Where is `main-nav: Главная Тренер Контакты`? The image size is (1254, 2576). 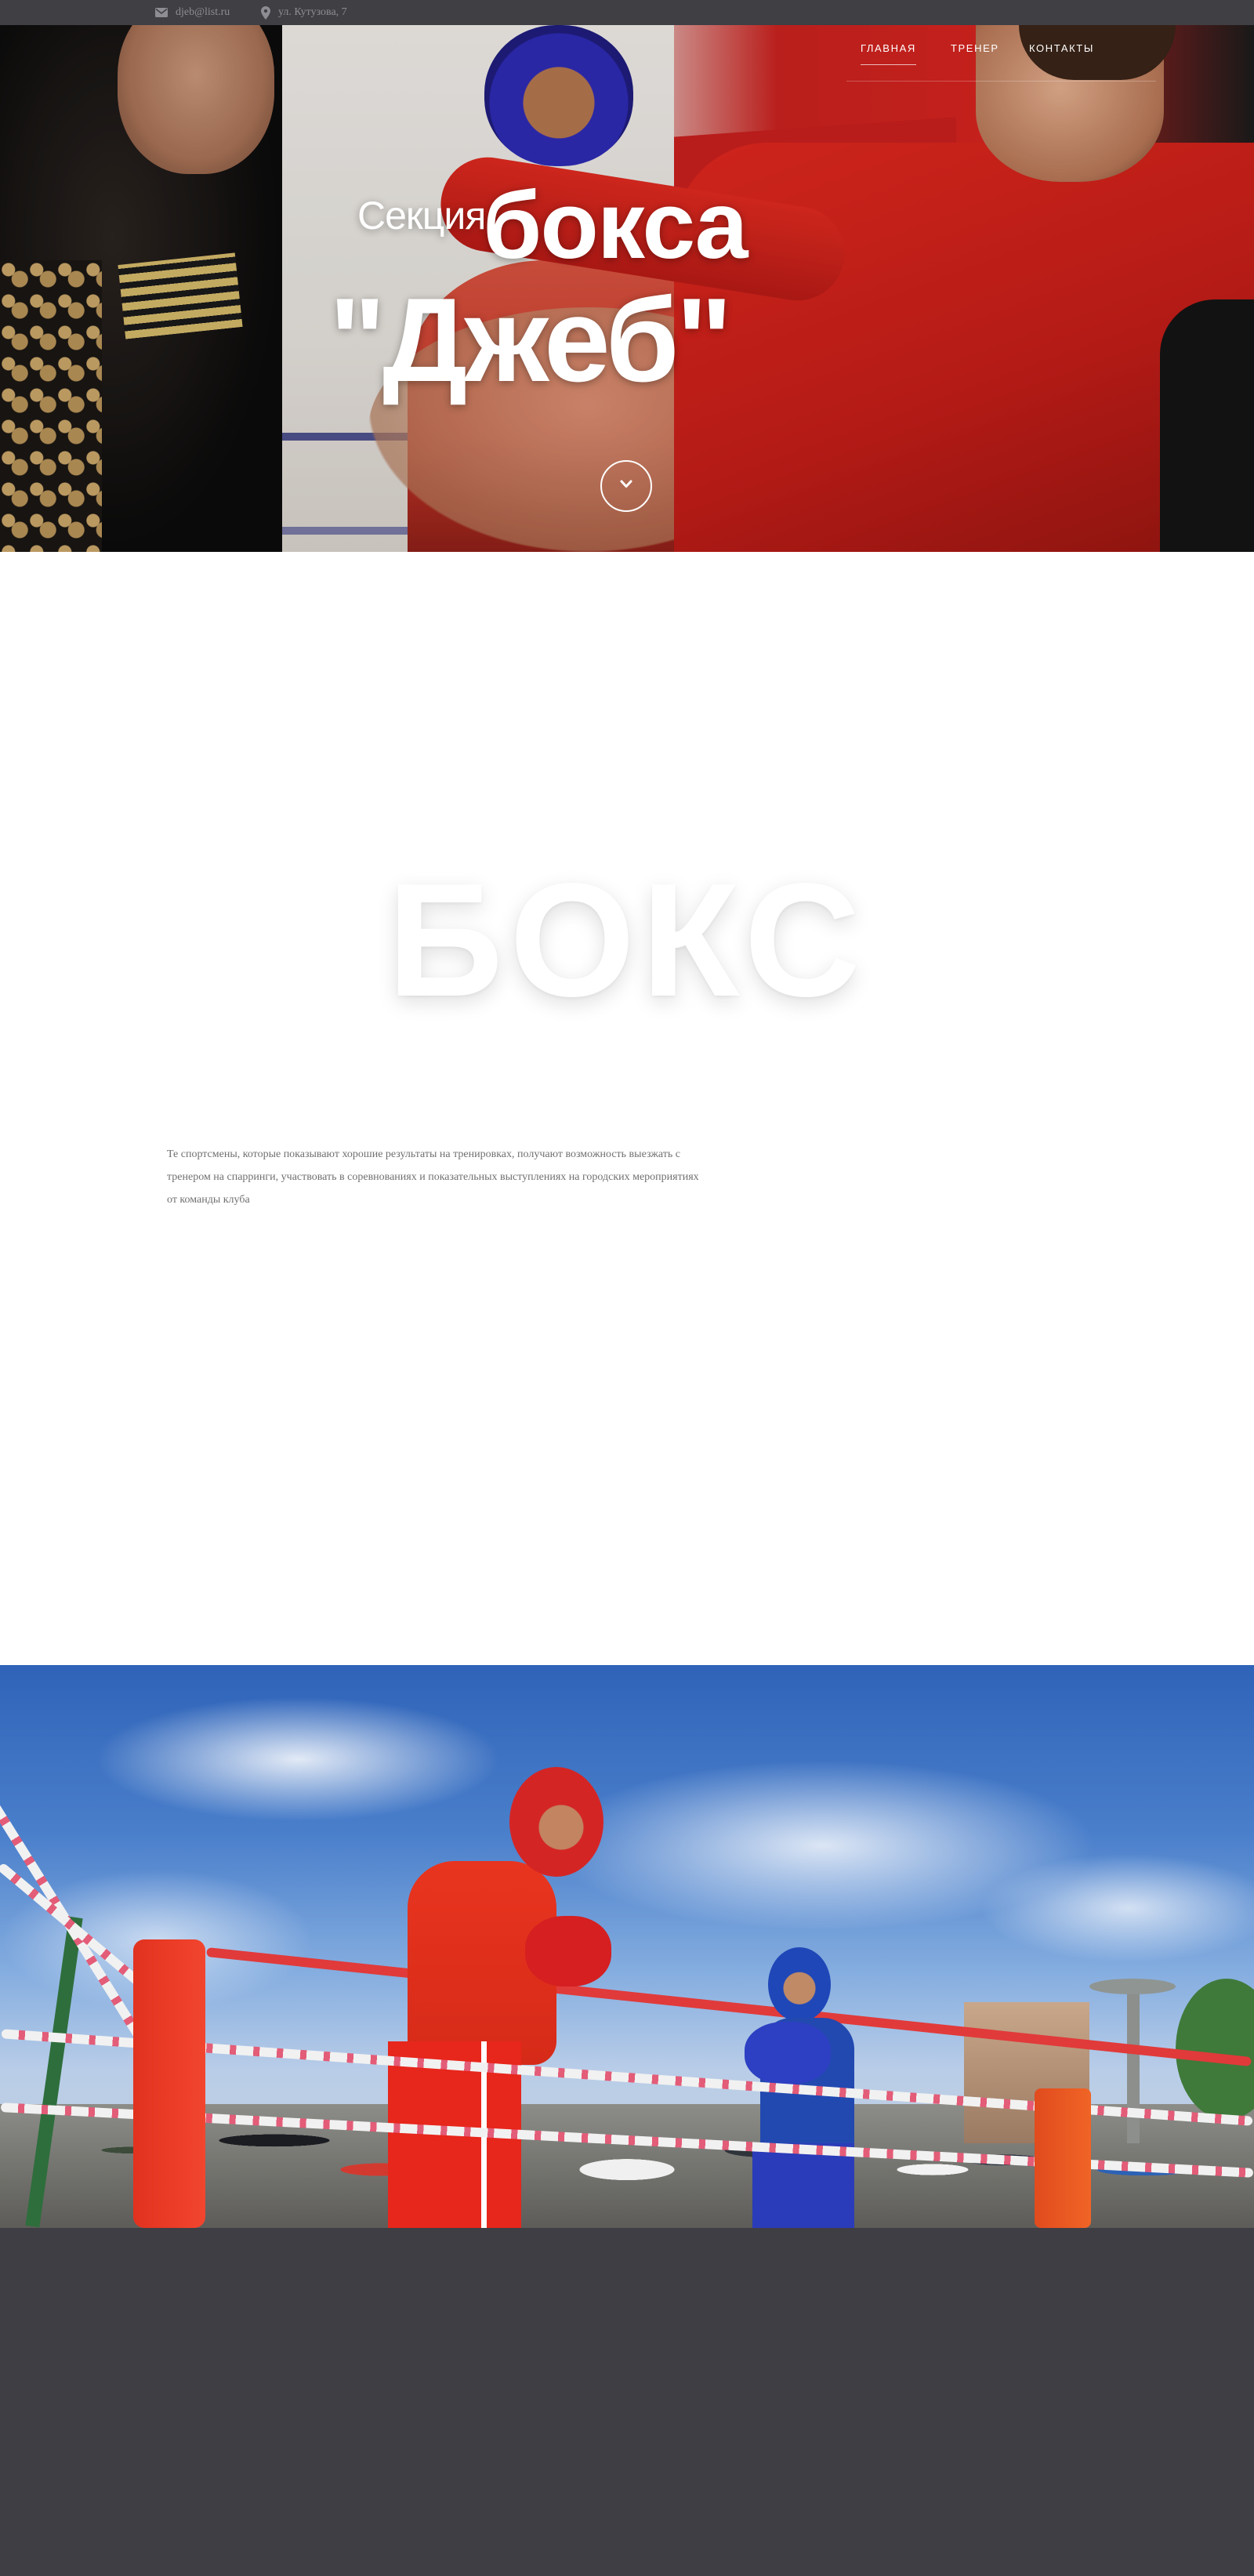
main-nav: Главная Тренер Контакты is located at coordinates (1001, 53).